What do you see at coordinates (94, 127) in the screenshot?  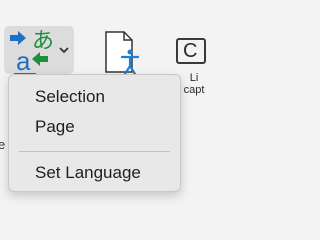 I see `menu-item-page: Page` at bounding box center [94, 127].